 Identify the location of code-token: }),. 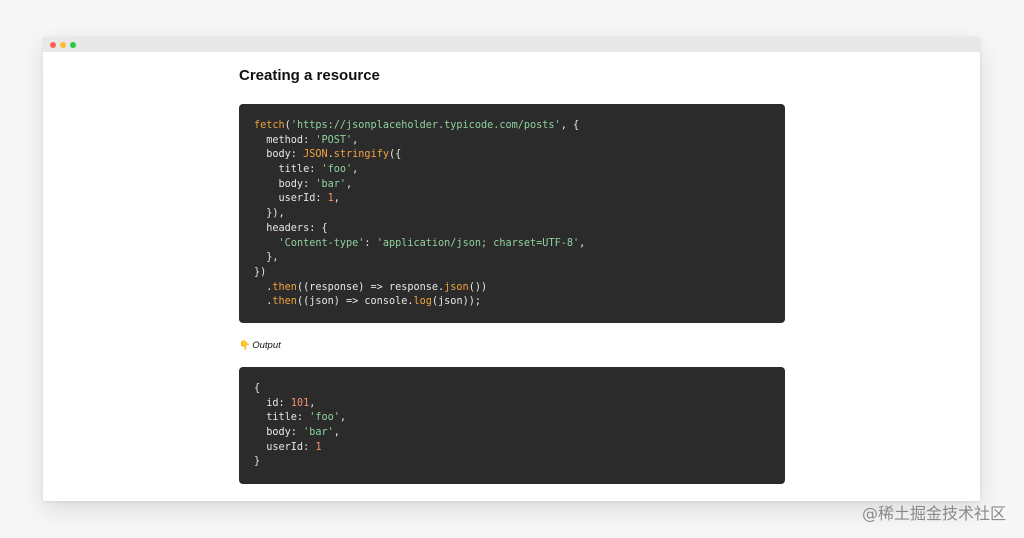
(269, 214).